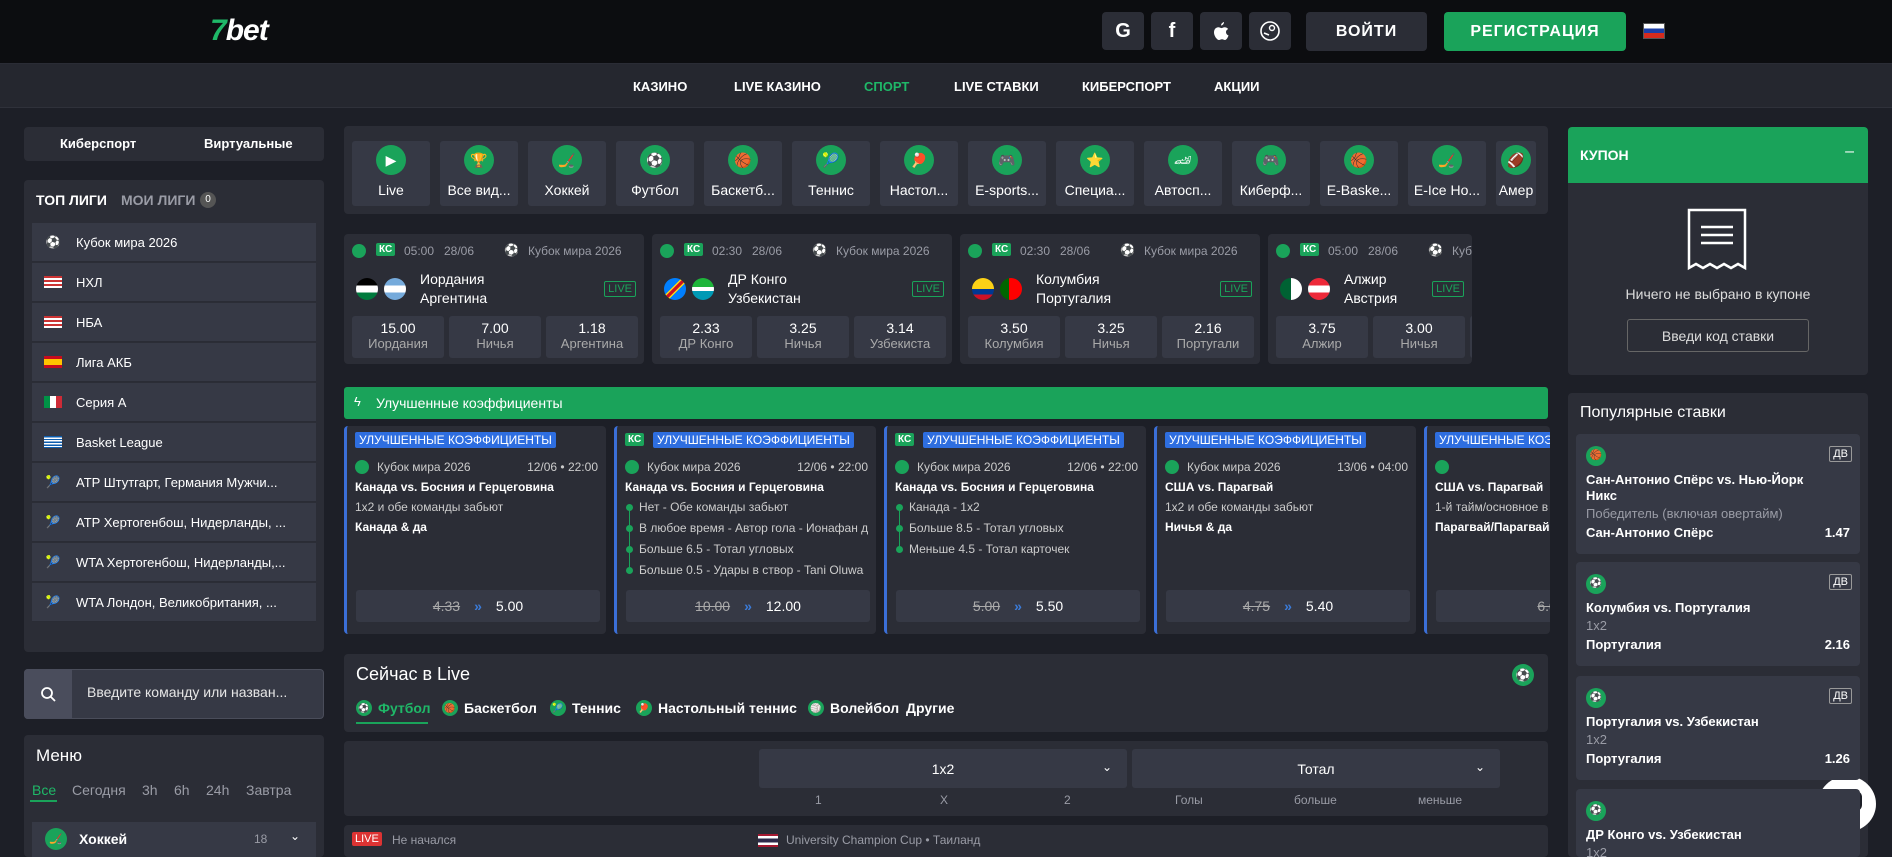 The width and height of the screenshot is (1892, 857). Describe the element at coordinates (391, 173) in the screenshot. I see `sport-tile: ▶ Live` at that location.